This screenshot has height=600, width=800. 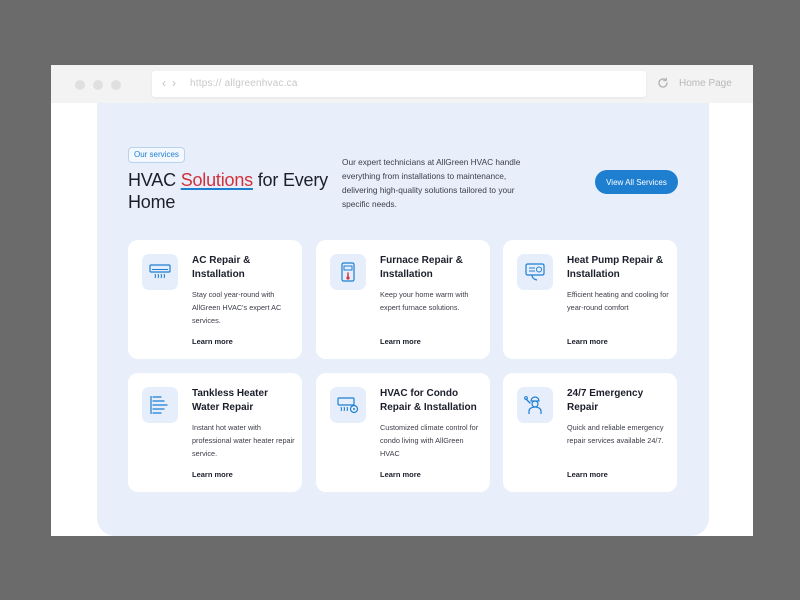 What do you see at coordinates (174, 83) in the screenshot?
I see `forward-arrow-icon: ›` at bounding box center [174, 83].